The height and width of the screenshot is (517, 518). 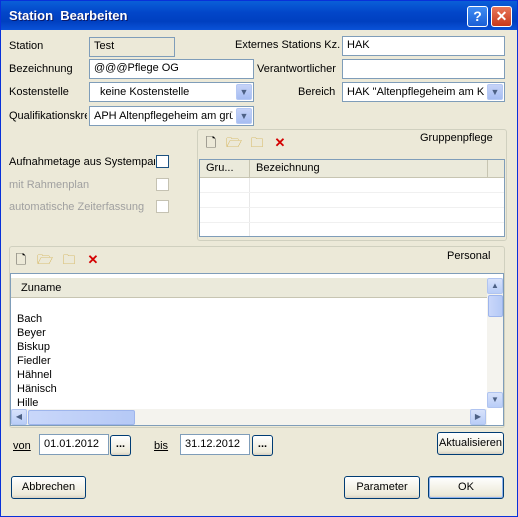 I want to click on verantwortlicher-field, so click(x=423, y=69).